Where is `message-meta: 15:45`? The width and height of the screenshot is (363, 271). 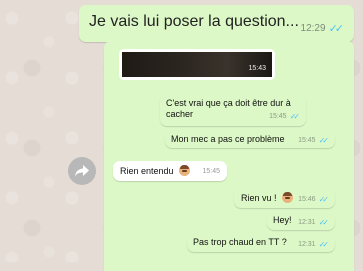 message-meta: 15:45 is located at coordinates (211, 171).